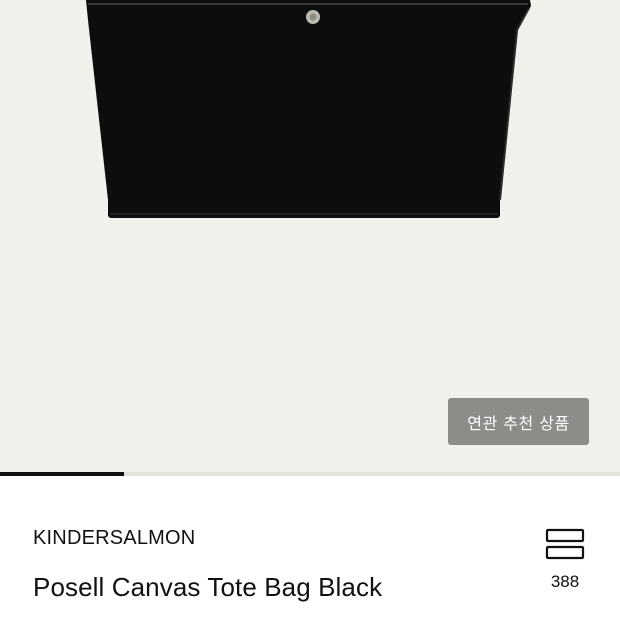 Image resolution: width=620 pixels, height=620 pixels. What do you see at coordinates (208, 587) in the screenshot?
I see `product-title: Posell Canvas Tote Bag Black` at bounding box center [208, 587].